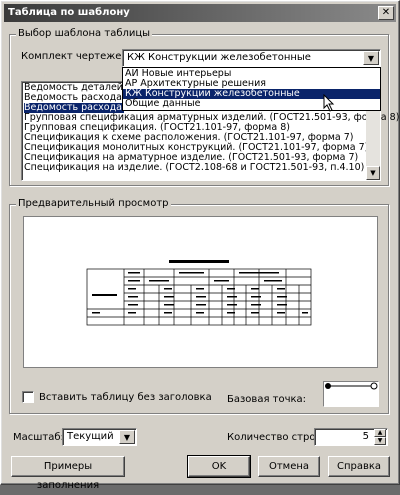  I want to click on preview-group-legend: Предварительный просмотр, so click(93, 203).